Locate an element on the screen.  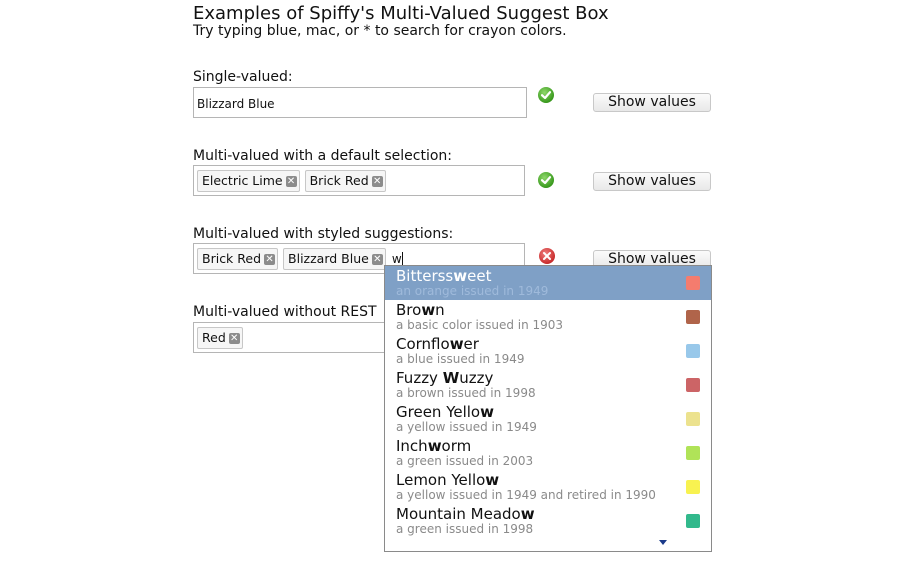
suggestion-item: Inchworm a green issued in 2003 is located at coordinates (548, 453).